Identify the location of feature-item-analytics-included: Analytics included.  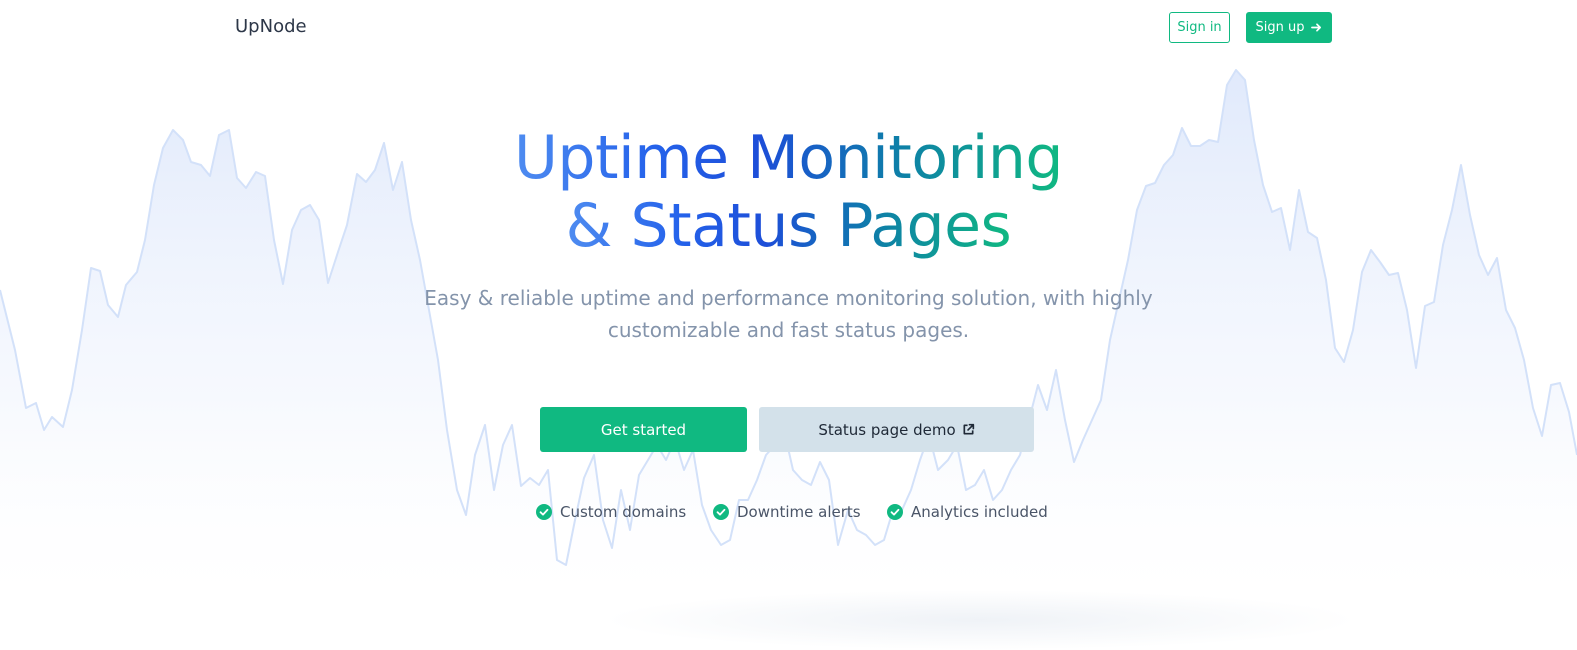
(967, 512).